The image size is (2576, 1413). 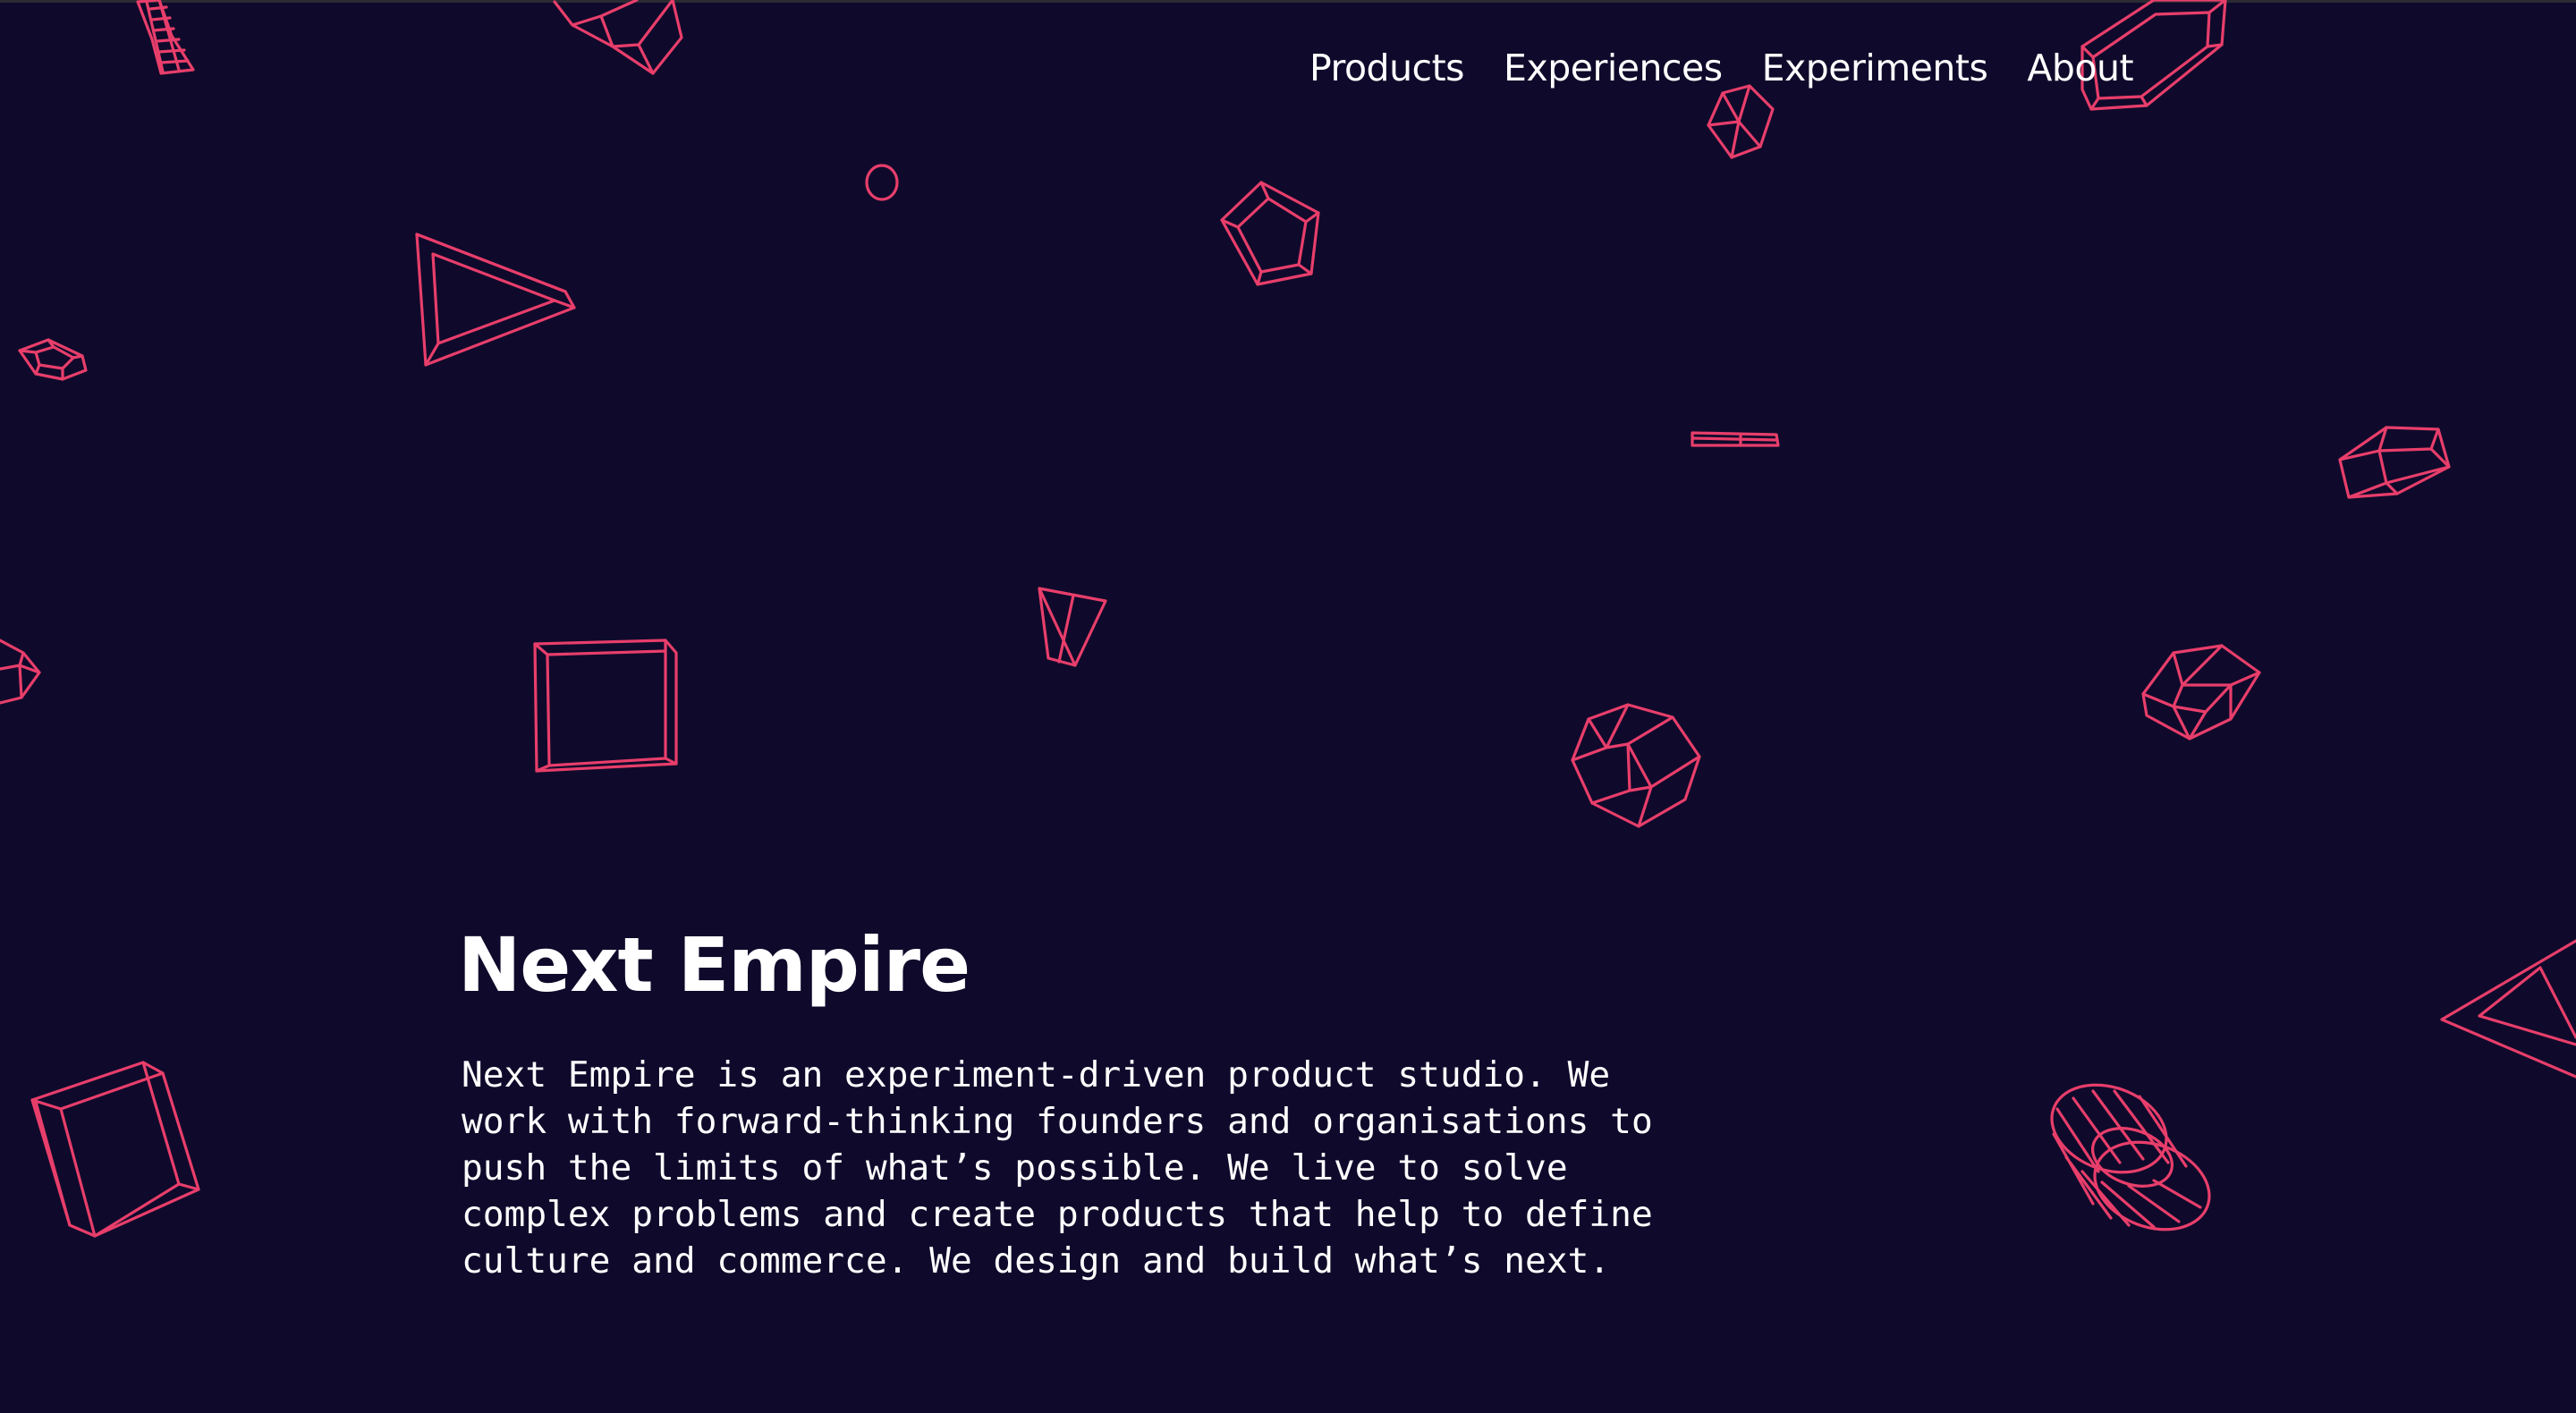 I want to click on hex-prism-shape-small, so click(x=1741, y=121).